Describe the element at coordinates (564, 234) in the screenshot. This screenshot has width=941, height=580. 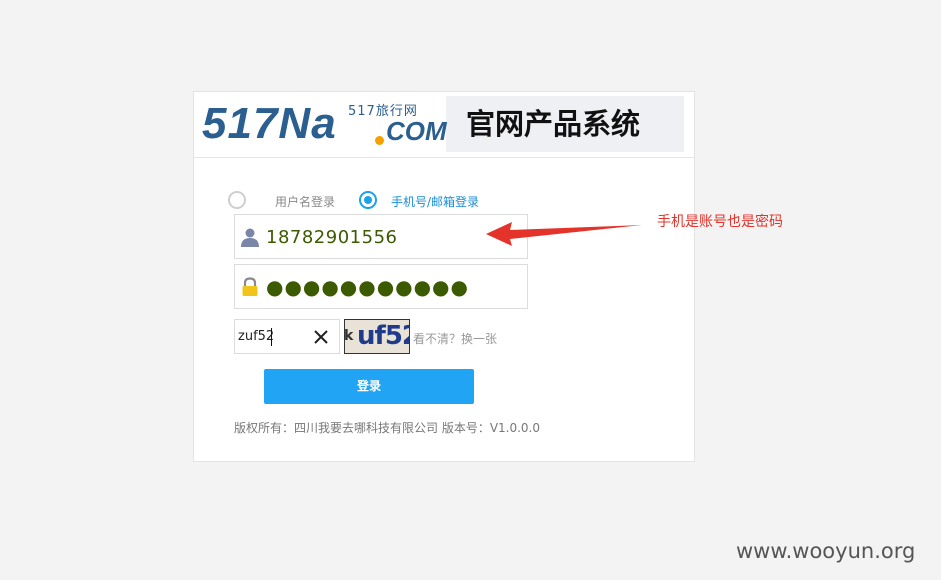
I see `annotation-arrow-icon` at that location.